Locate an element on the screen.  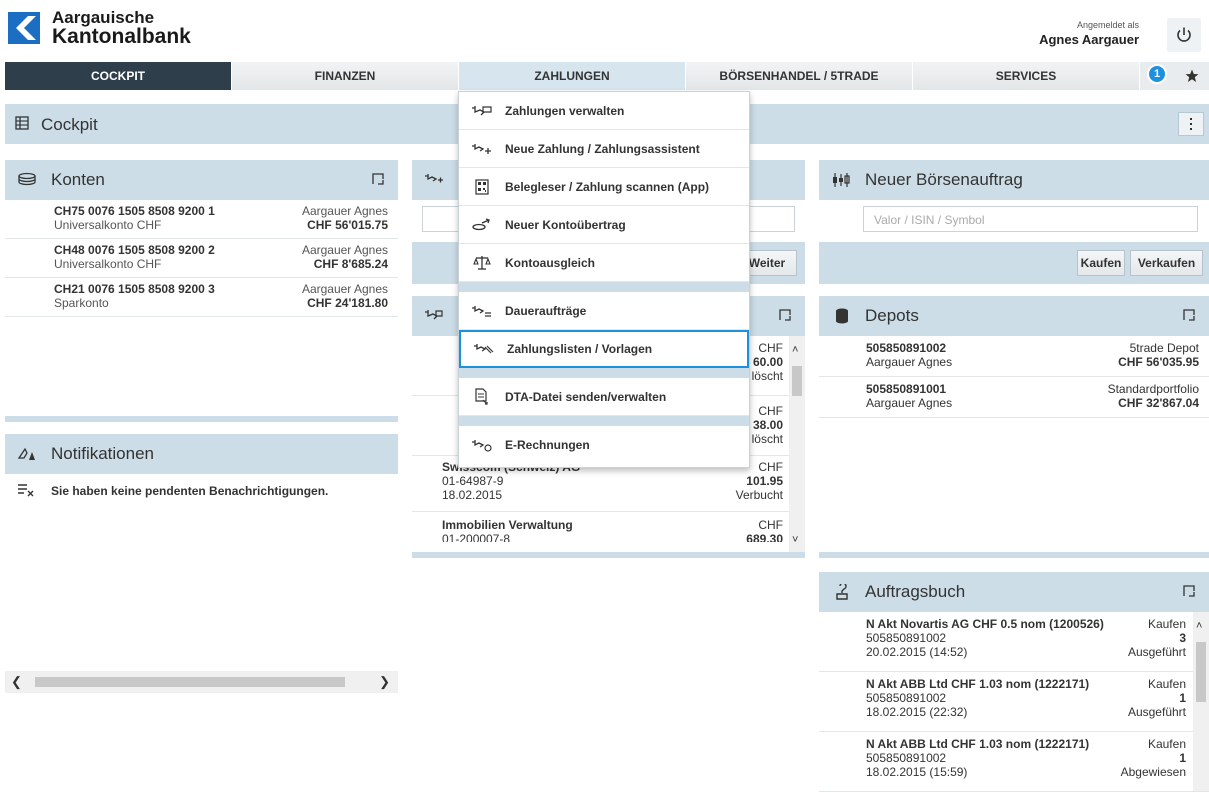
order-status: Abgewiesen is located at coordinates (1153, 772).